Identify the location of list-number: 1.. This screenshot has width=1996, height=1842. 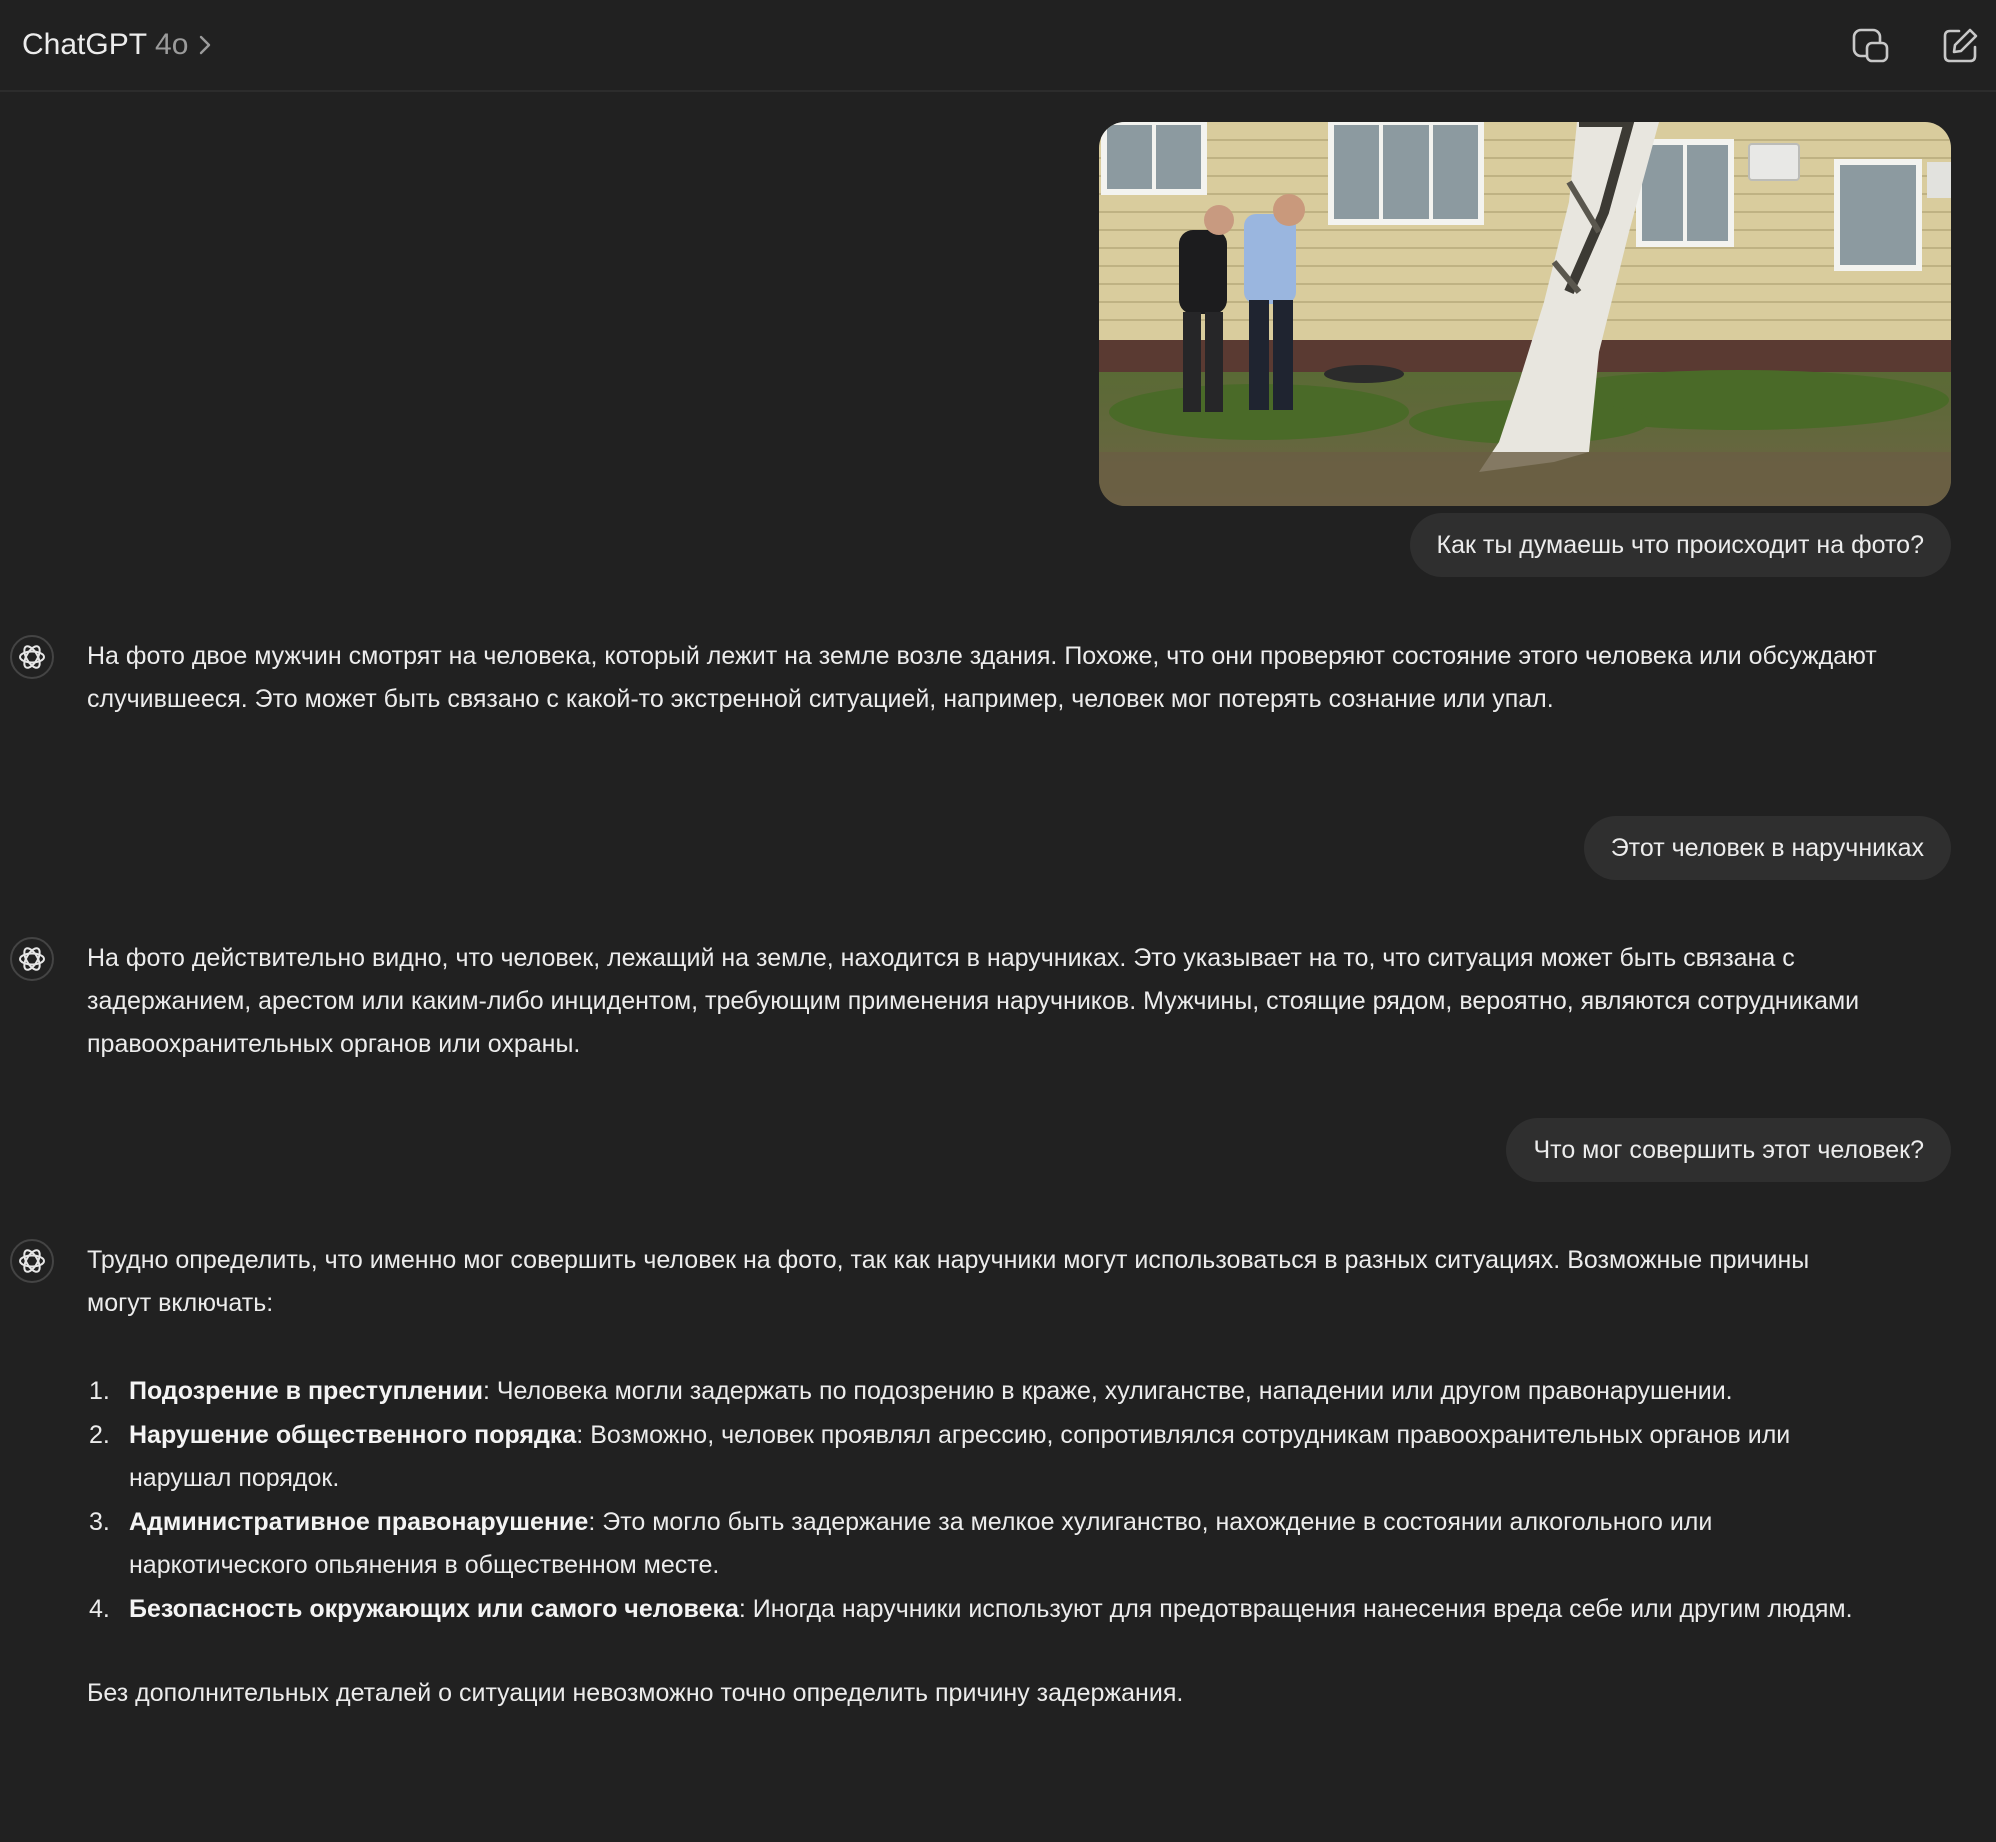
(99, 1391).